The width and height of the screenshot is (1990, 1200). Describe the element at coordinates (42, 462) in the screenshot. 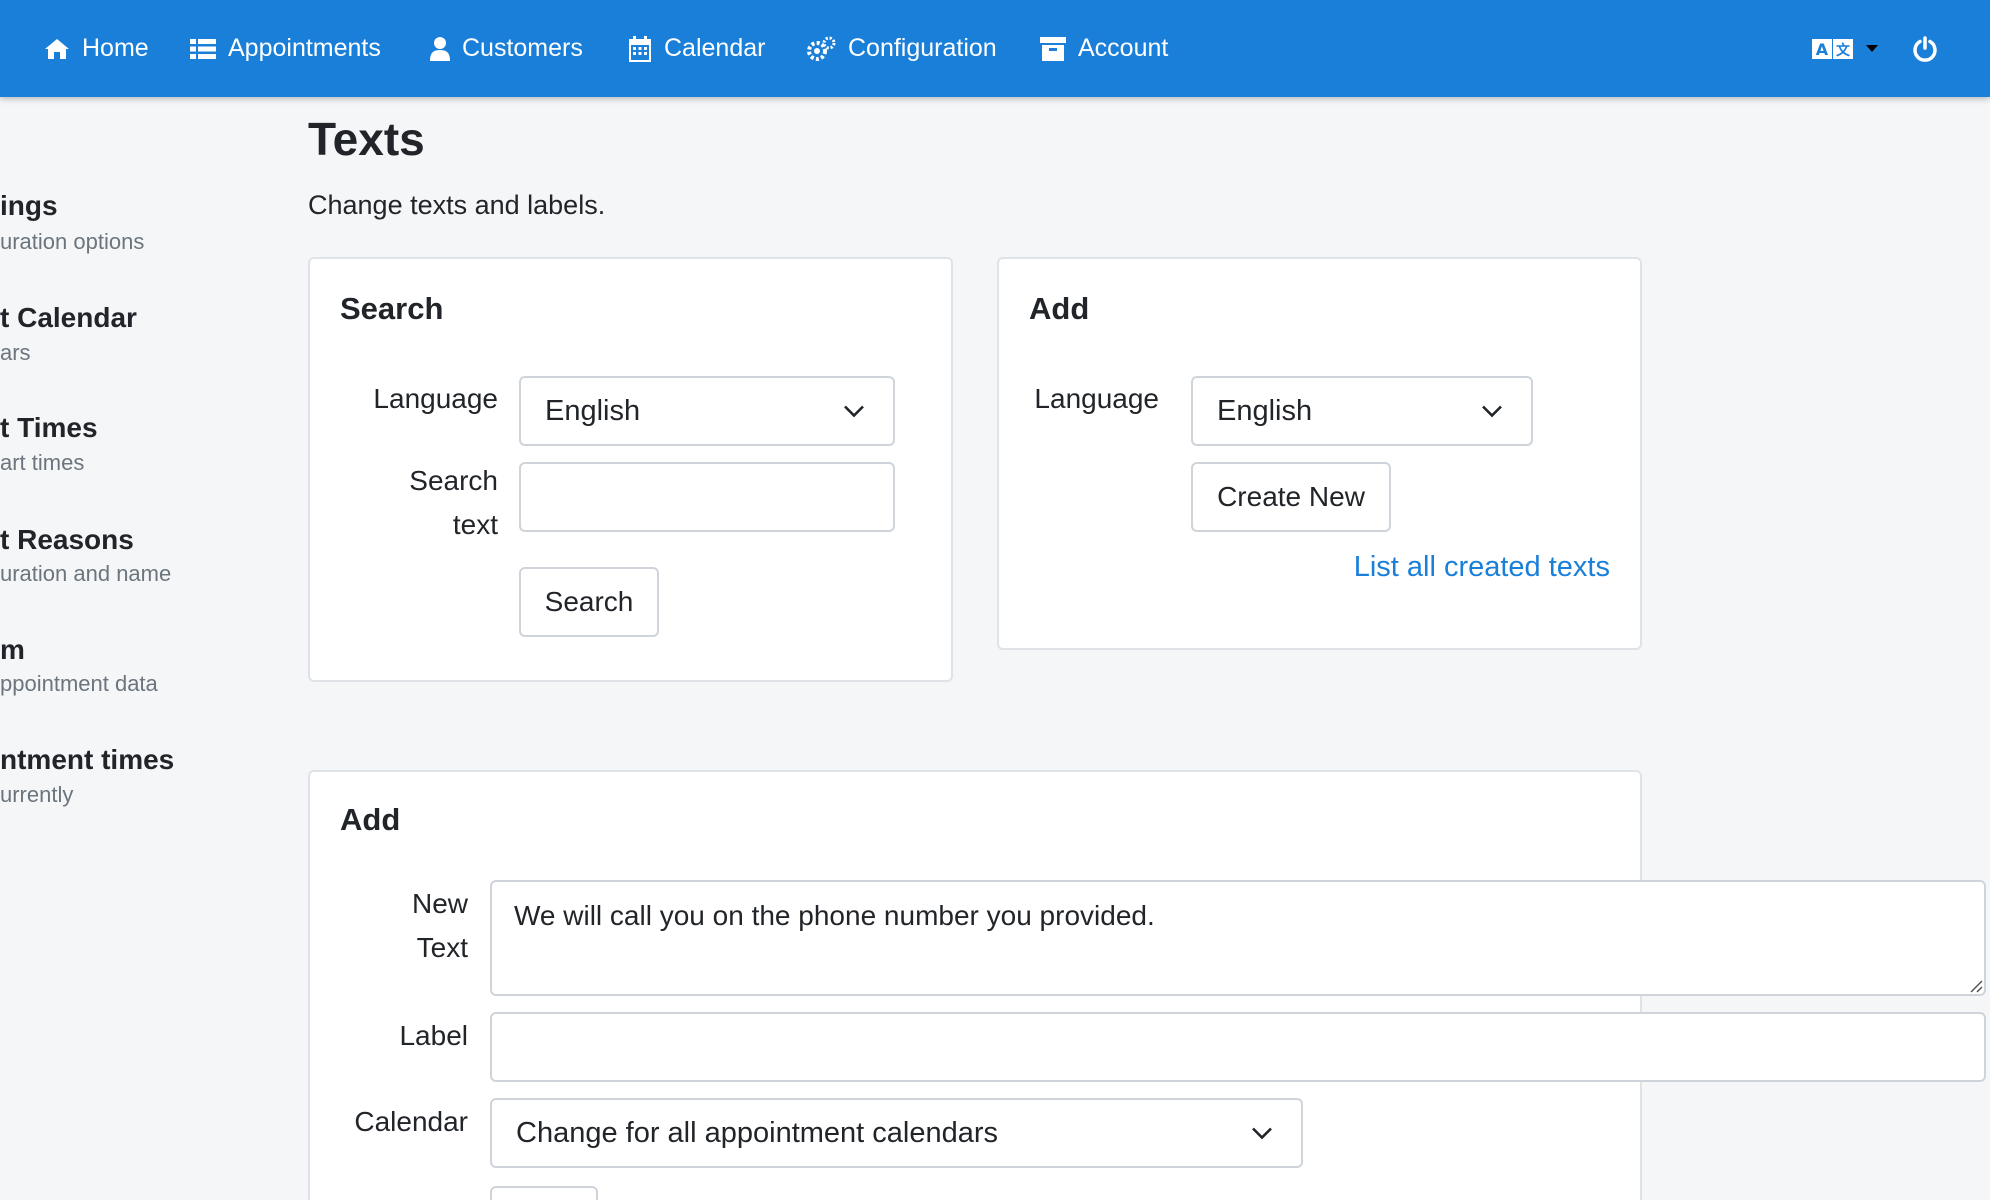

I see `sidebar-item-subtitle: art times` at that location.